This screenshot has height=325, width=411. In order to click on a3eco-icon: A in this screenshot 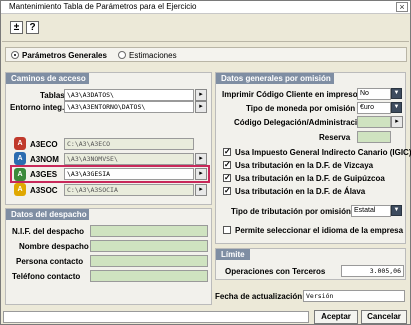, I will do `click(20, 143)`.